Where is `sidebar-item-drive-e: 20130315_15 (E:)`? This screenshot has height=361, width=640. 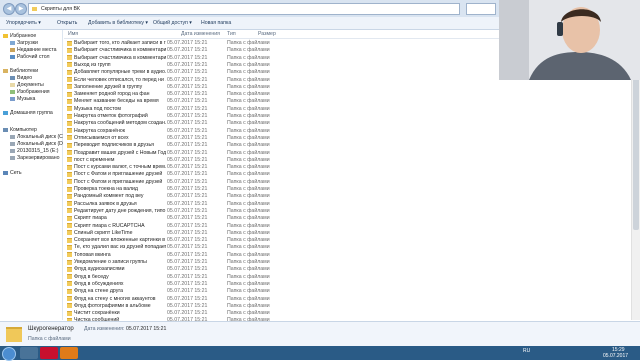 sidebar-item-drive-e: 20130315_15 (E:) is located at coordinates (34, 151).